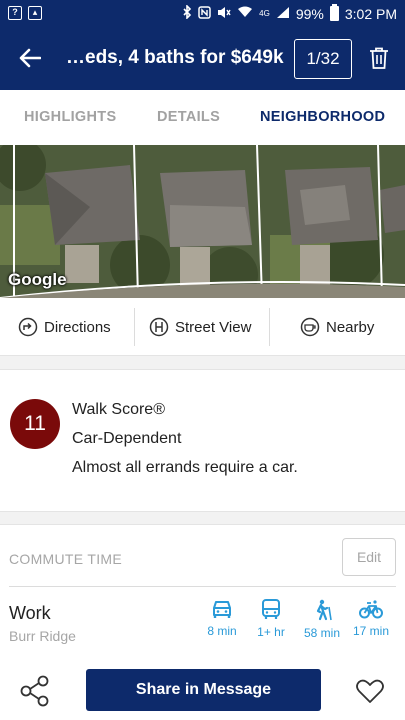  Describe the element at coordinates (224, 14) in the screenshot. I see `mute-icon` at that location.